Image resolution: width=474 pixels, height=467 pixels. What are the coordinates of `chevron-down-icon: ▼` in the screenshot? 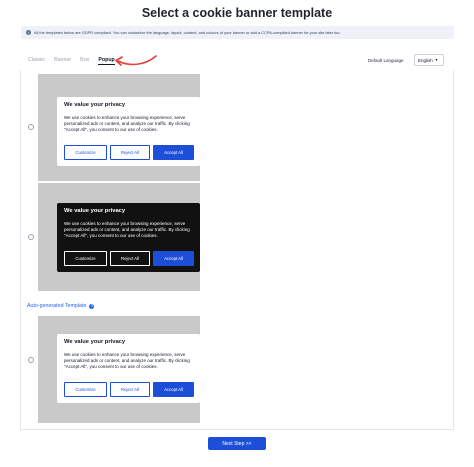 It's located at (436, 60).